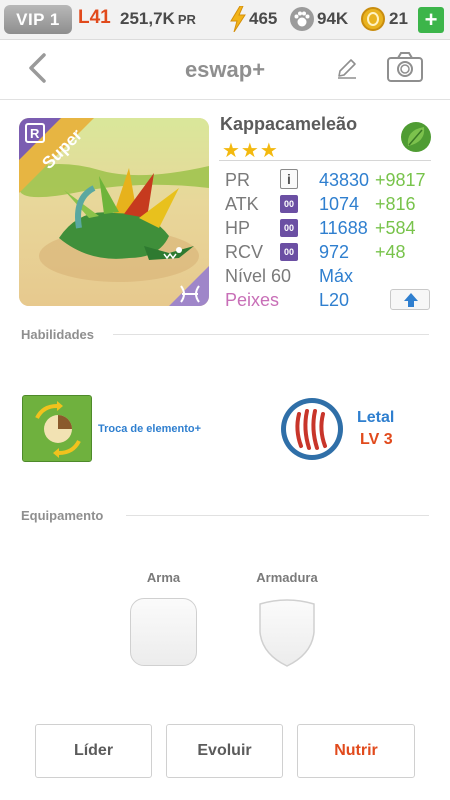 Image resolution: width=450 pixels, height=800 pixels. I want to click on evolve-button: Evoluir, so click(224, 751).